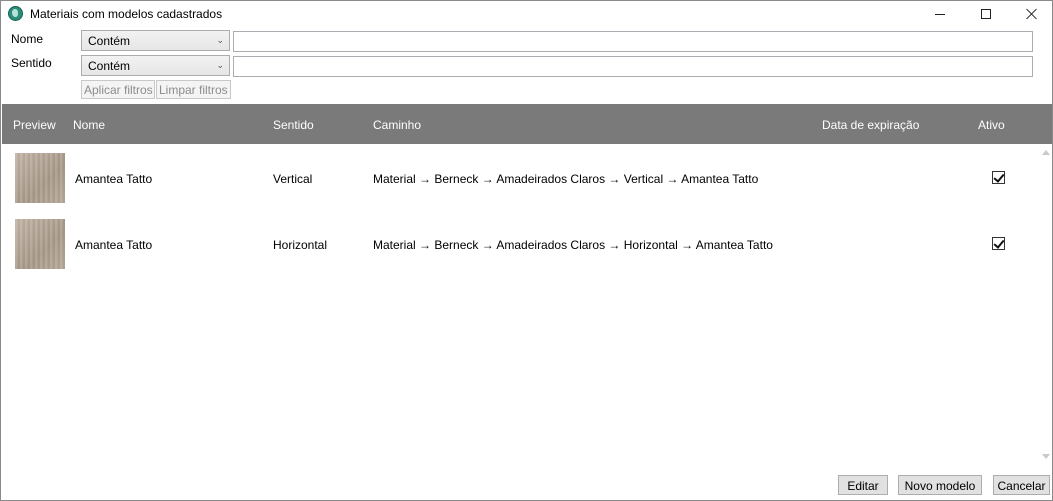 This screenshot has height=501, width=1053. What do you see at coordinates (1046, 456) in the screenshot?
I see `scroll-down-icon` at bounding box center [1046, 456].